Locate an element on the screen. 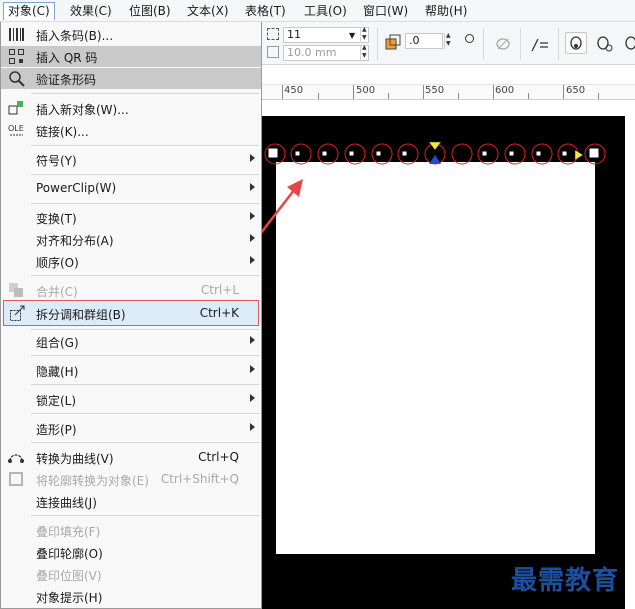 Image resolution: width=635 pixels, height=609 pixels. menu-object: 对象(C) is located at coordinates (29, 11).